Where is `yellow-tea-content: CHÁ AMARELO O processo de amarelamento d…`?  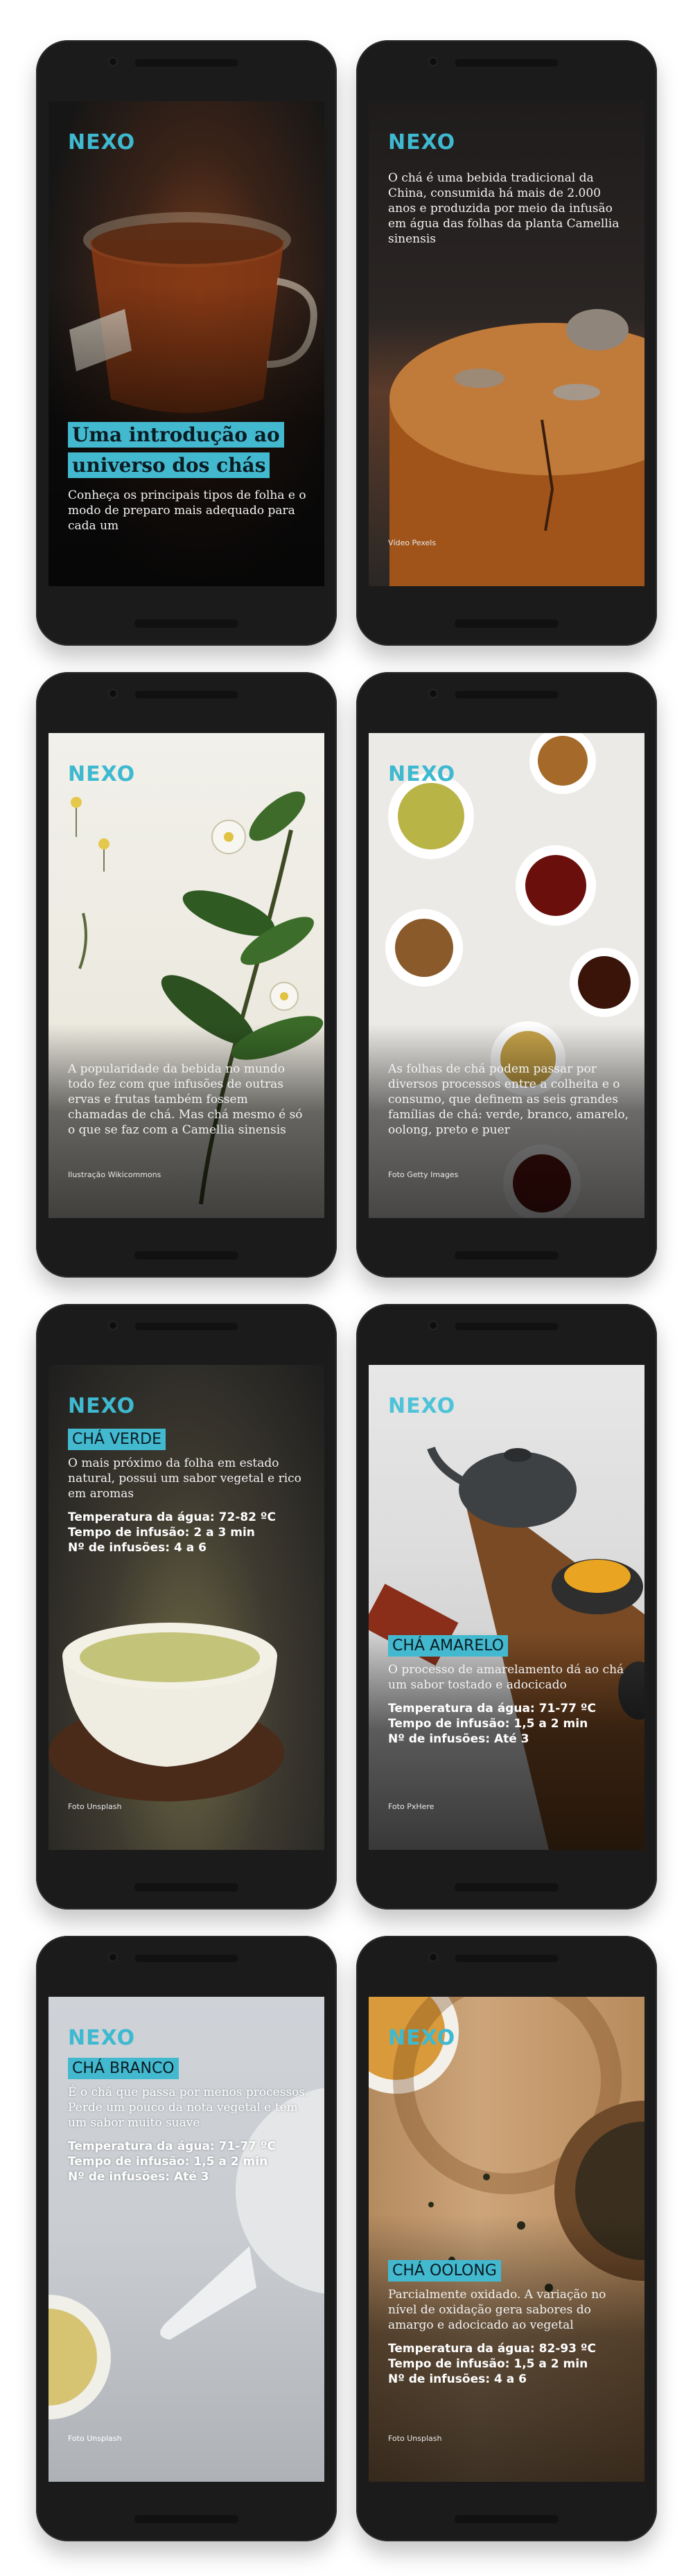
yellow-tea-content: CHÁ AMARELO O processo de amarelamento d… is located at coordinates (508, 1691).